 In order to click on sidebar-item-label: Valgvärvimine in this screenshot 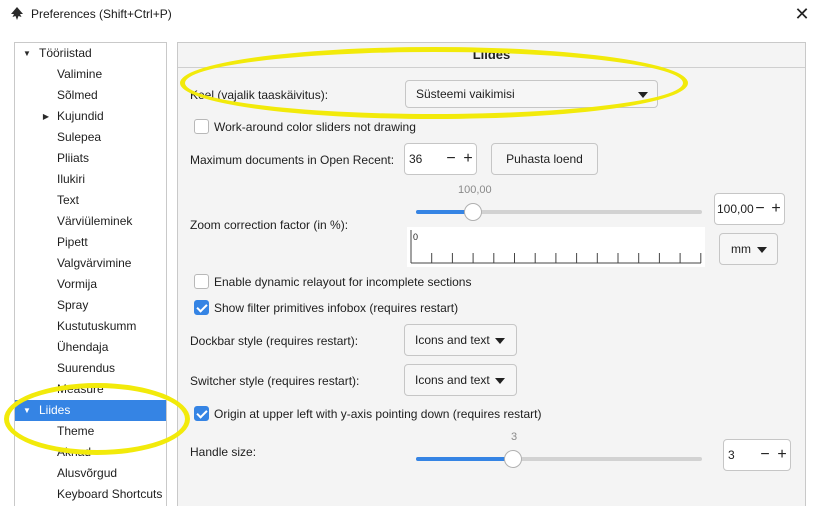, I will do `click(94, 263)`.